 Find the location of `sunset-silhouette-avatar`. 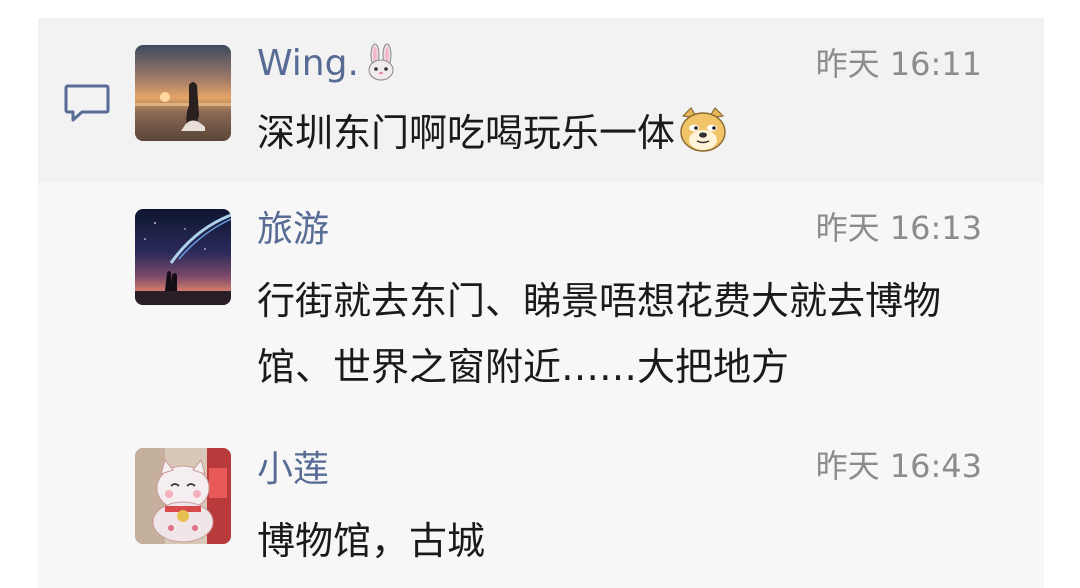

sunset-silhouette-avatar is located at coordinates (183, 93).